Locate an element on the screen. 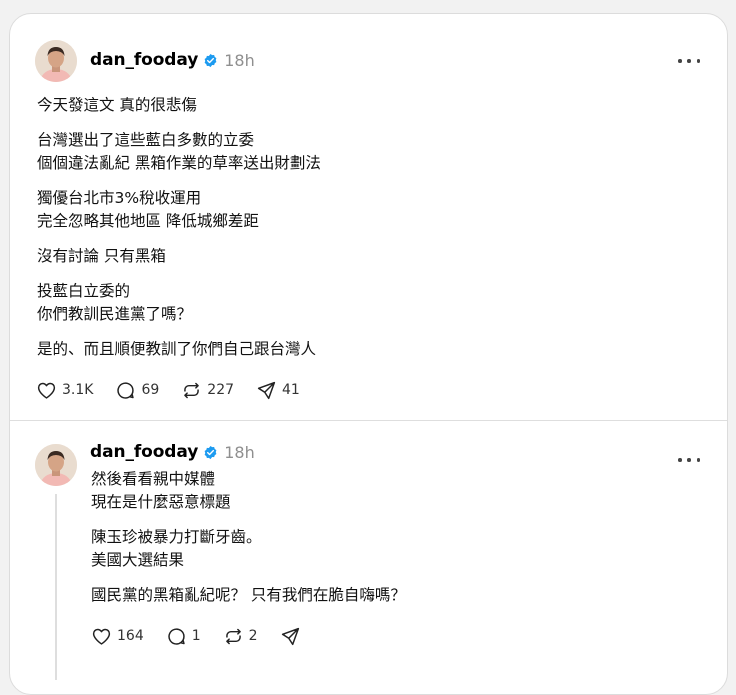 The image size is (736, 695). like-count: 3.1K is located at coordinates (78, 390).